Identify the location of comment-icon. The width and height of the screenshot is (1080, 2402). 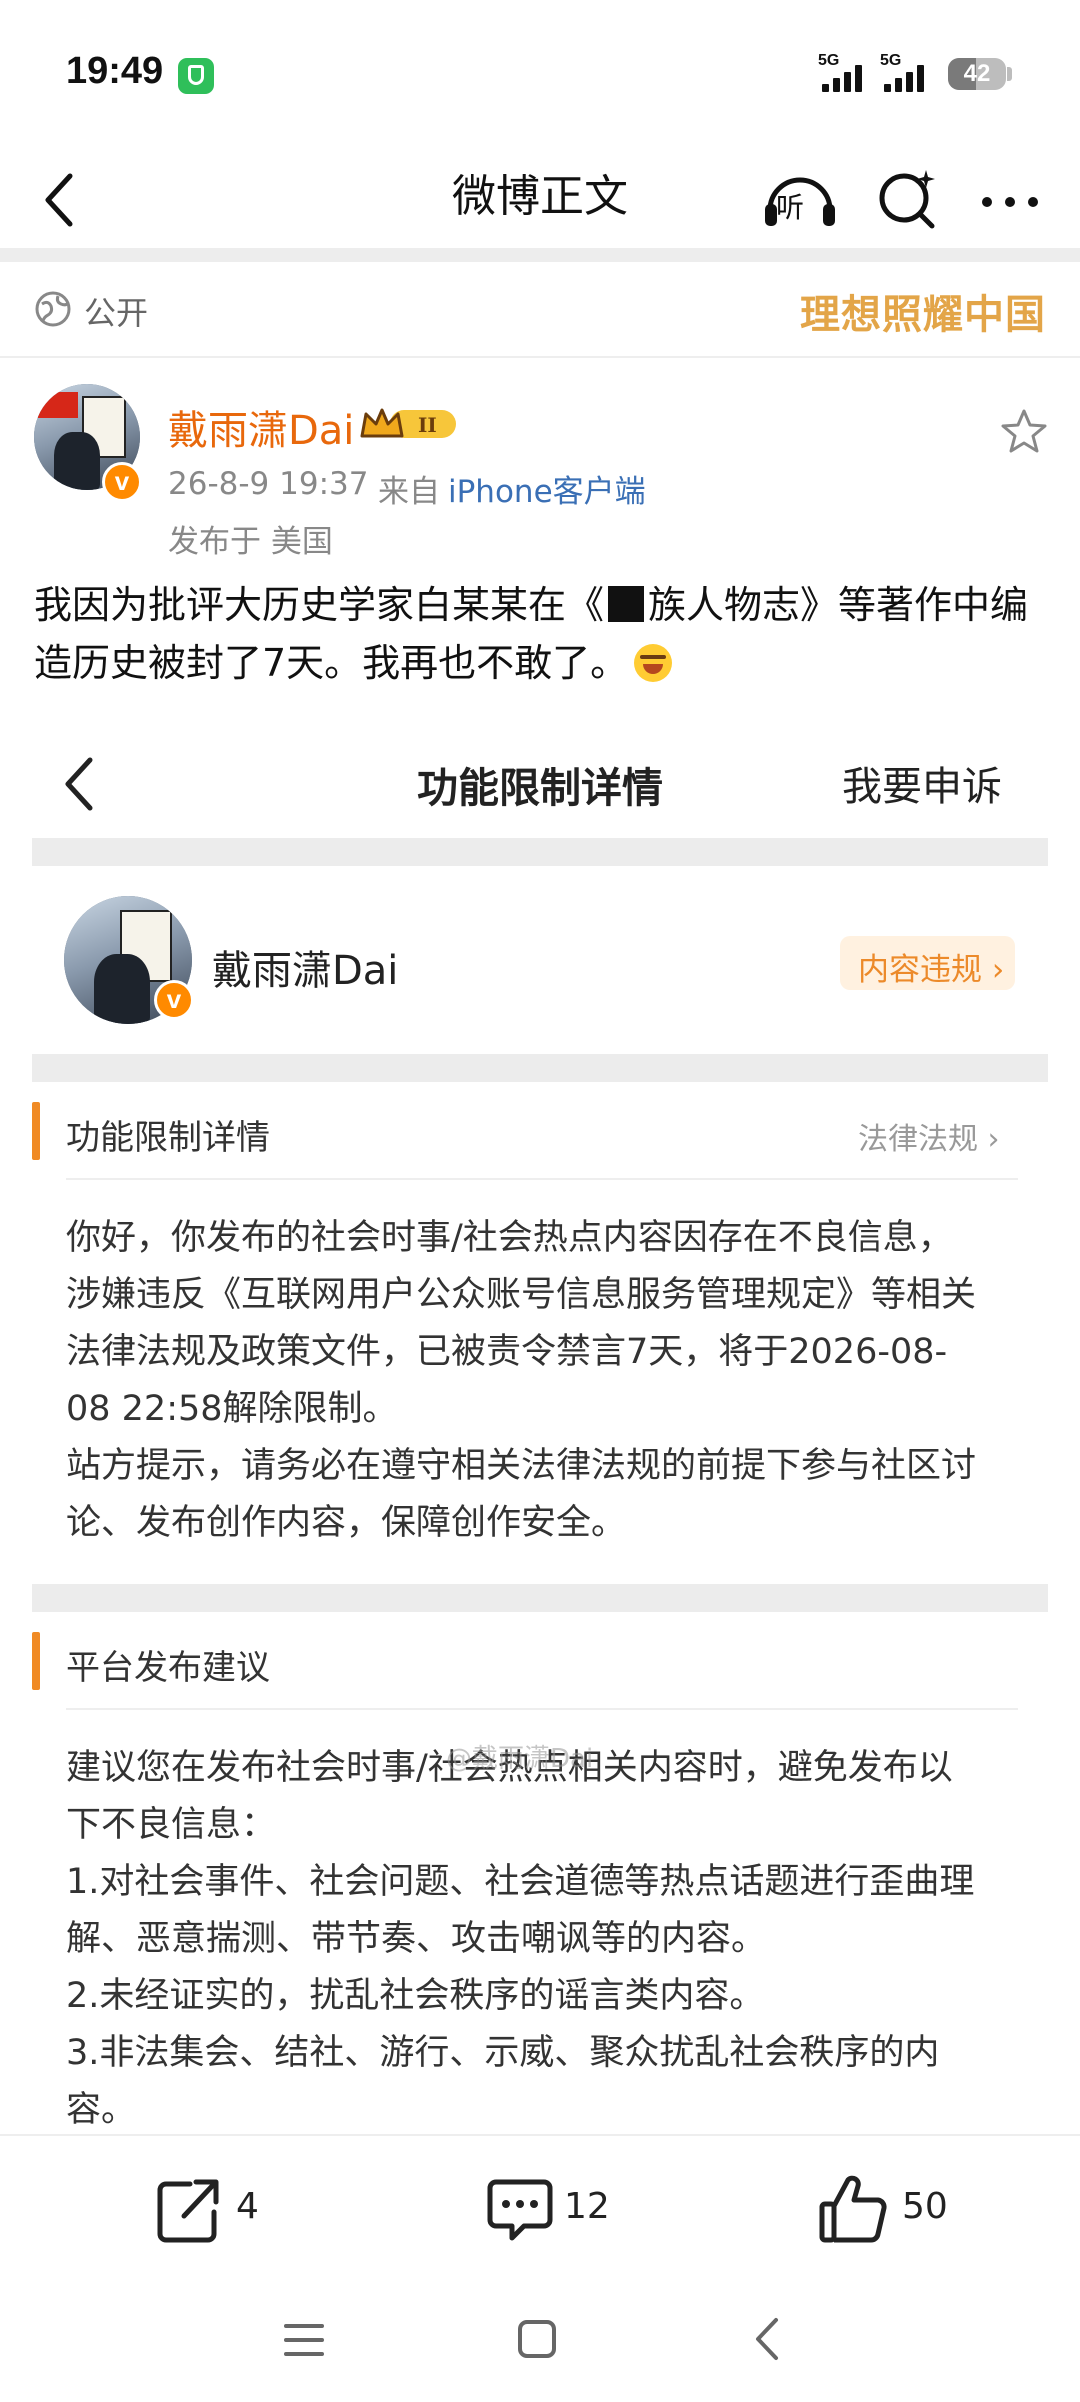
(520, 2210).